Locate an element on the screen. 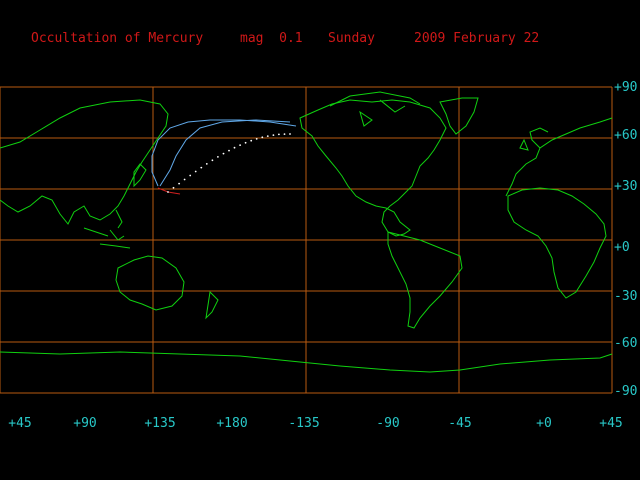 This screenshot has height=480, width=640. visibility-curve-south is located at coordinates (225, 153).